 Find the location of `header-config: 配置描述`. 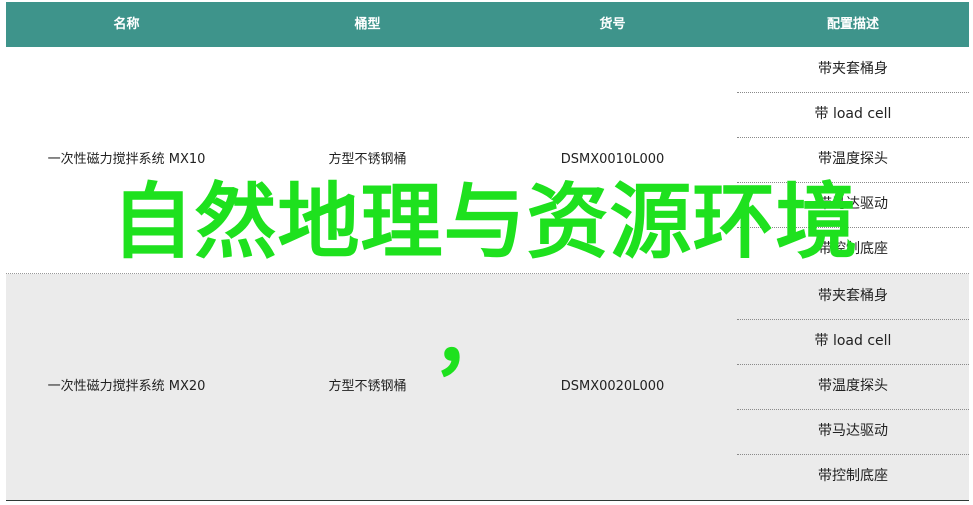

header-config: 配置描述 is located at coordinates (852, 24).